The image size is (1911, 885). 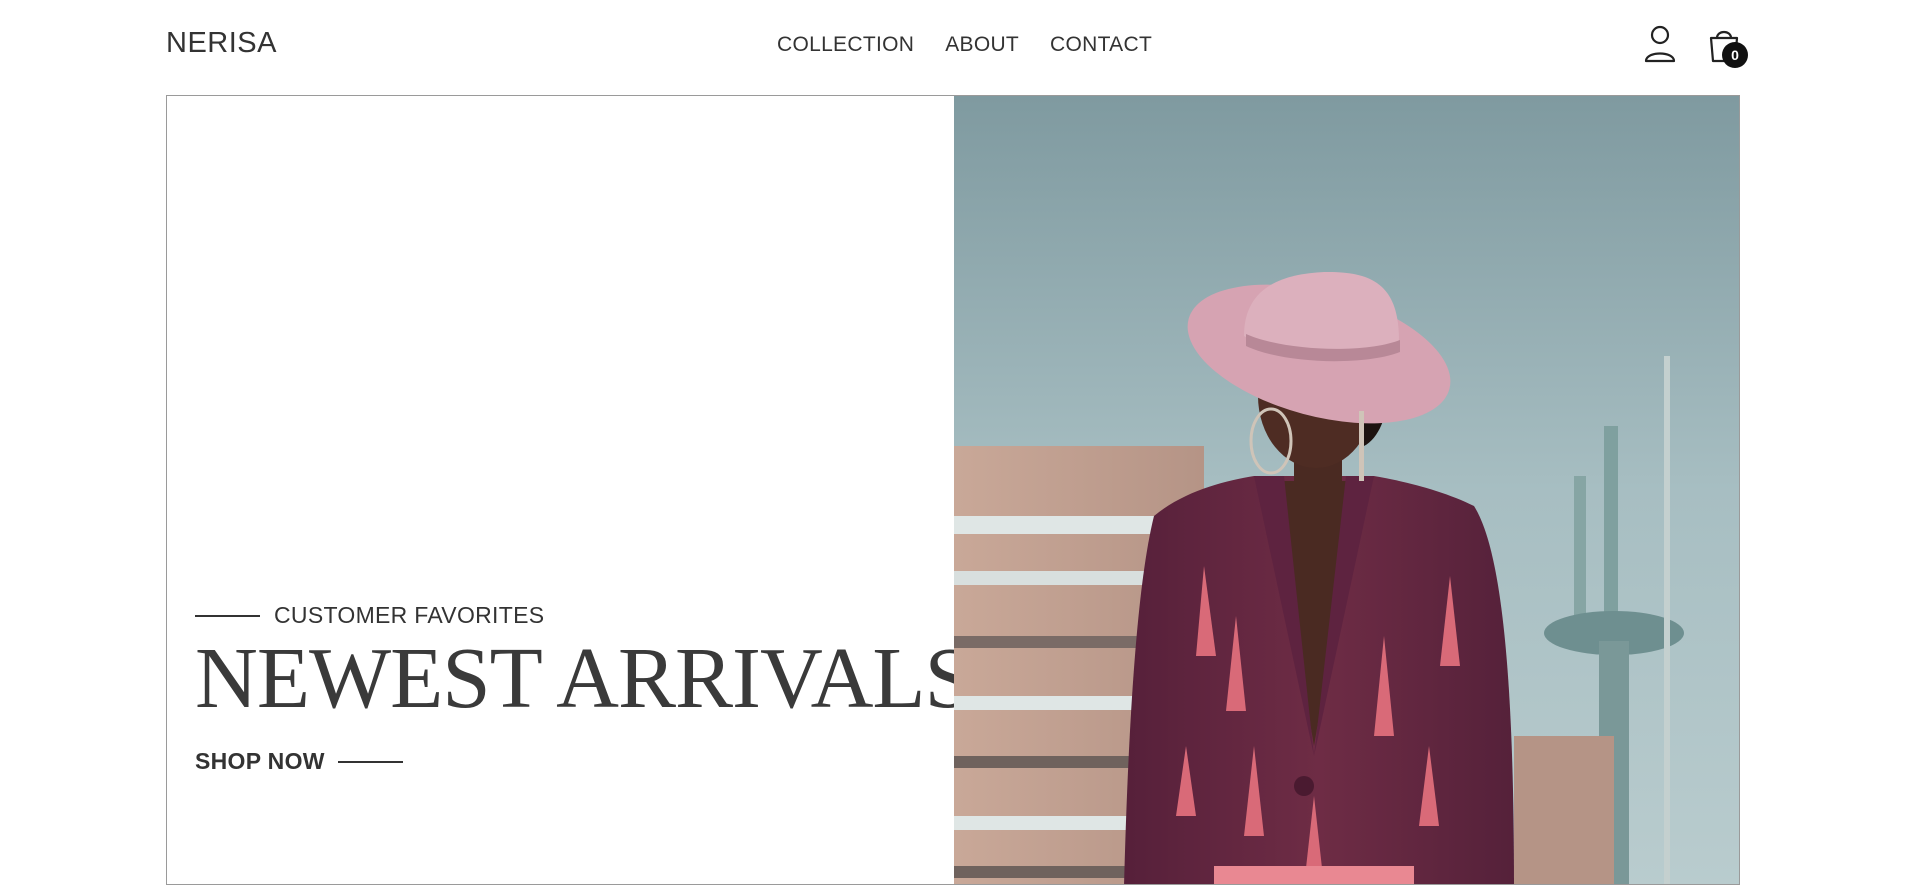 I want to click on main-nav: COLLECTION ABOUT CONTACT, so click(x=964, y=45).